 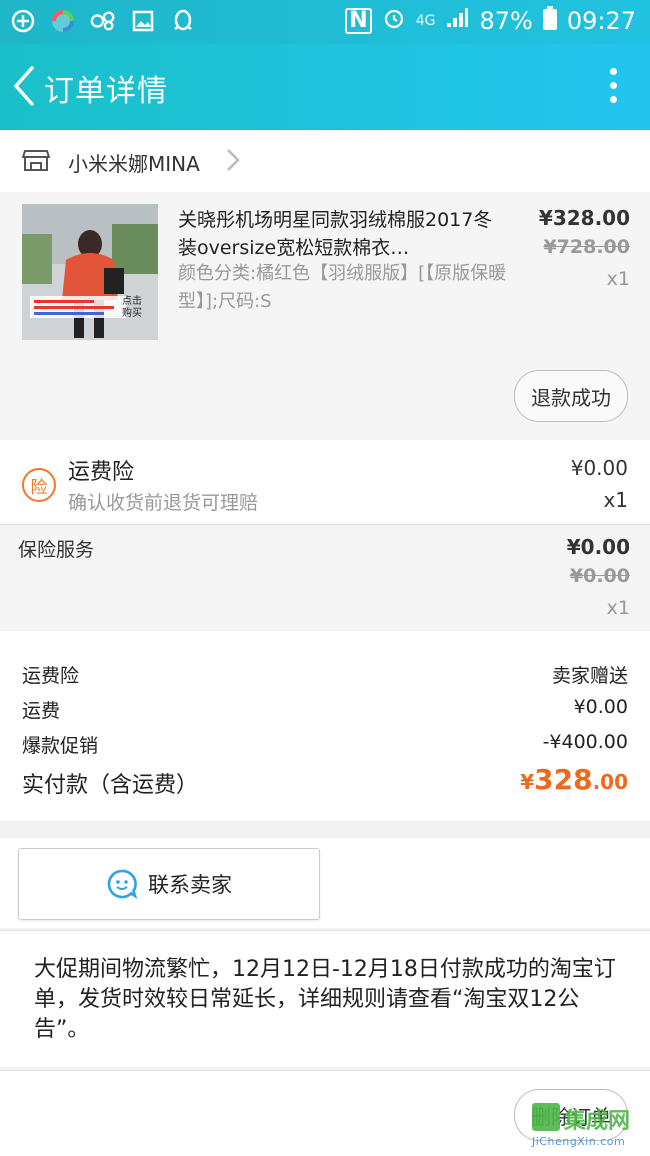 I want to click on summary-label: 运费险, so click(x=51, y=676).